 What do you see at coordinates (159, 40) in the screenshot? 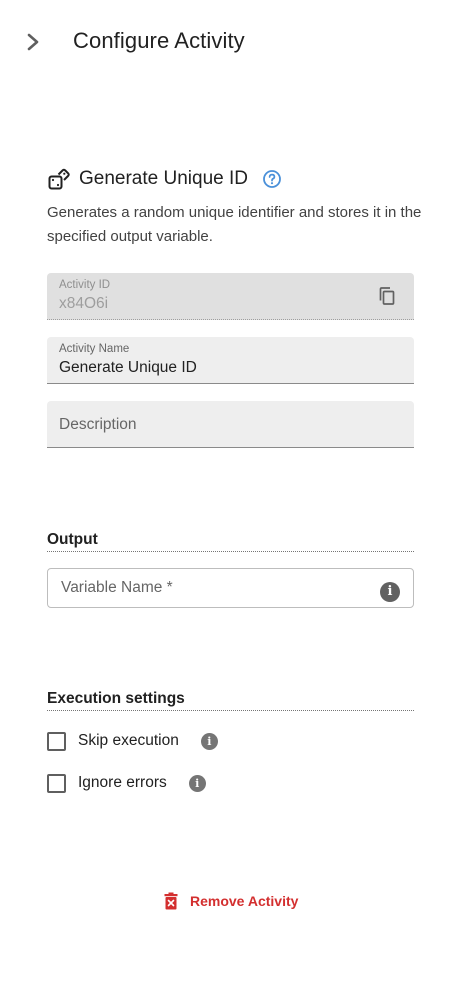
I see `page-title: Configure Activity` at bounding box center [159, 40].